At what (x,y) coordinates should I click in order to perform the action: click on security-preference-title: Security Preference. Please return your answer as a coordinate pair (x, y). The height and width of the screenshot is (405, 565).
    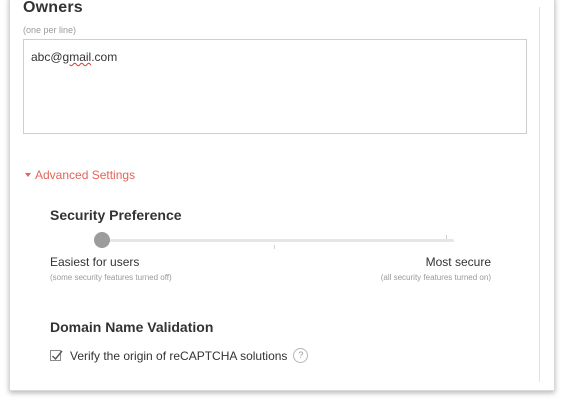
    Looking at the image, I should click on (116, 215).